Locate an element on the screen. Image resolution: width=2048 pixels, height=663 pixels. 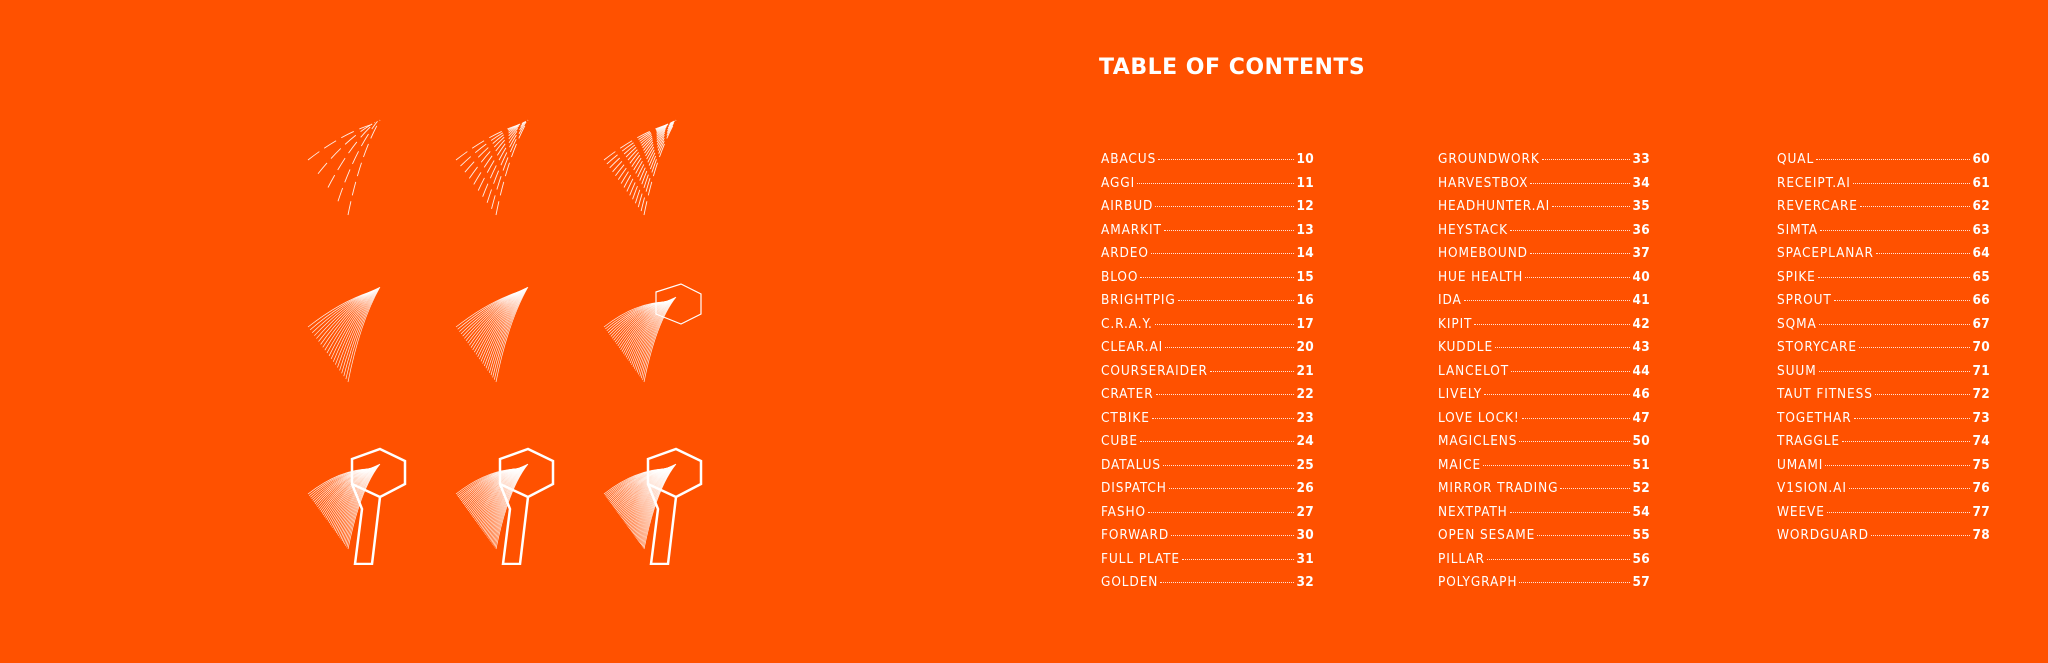
toc-entry: BRIGHTPIG 16 is located at coordinates (1207, 304).